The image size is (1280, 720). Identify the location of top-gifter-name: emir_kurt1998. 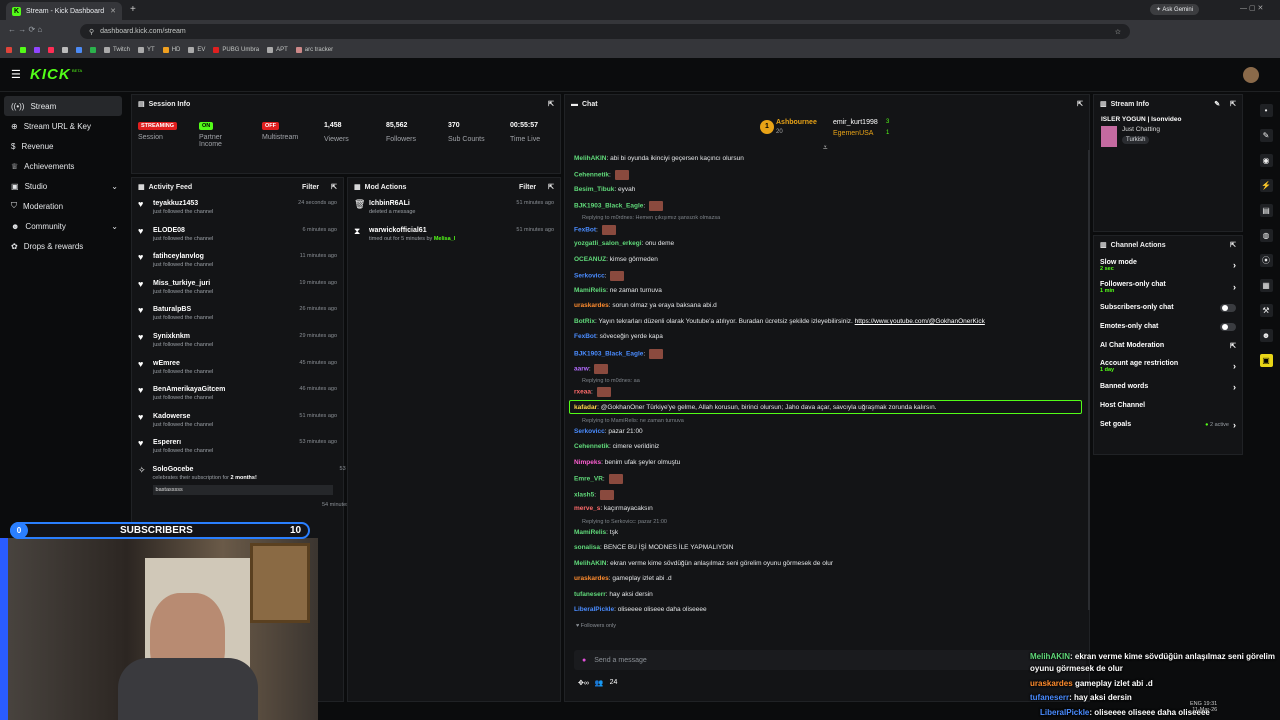
(855, 122).